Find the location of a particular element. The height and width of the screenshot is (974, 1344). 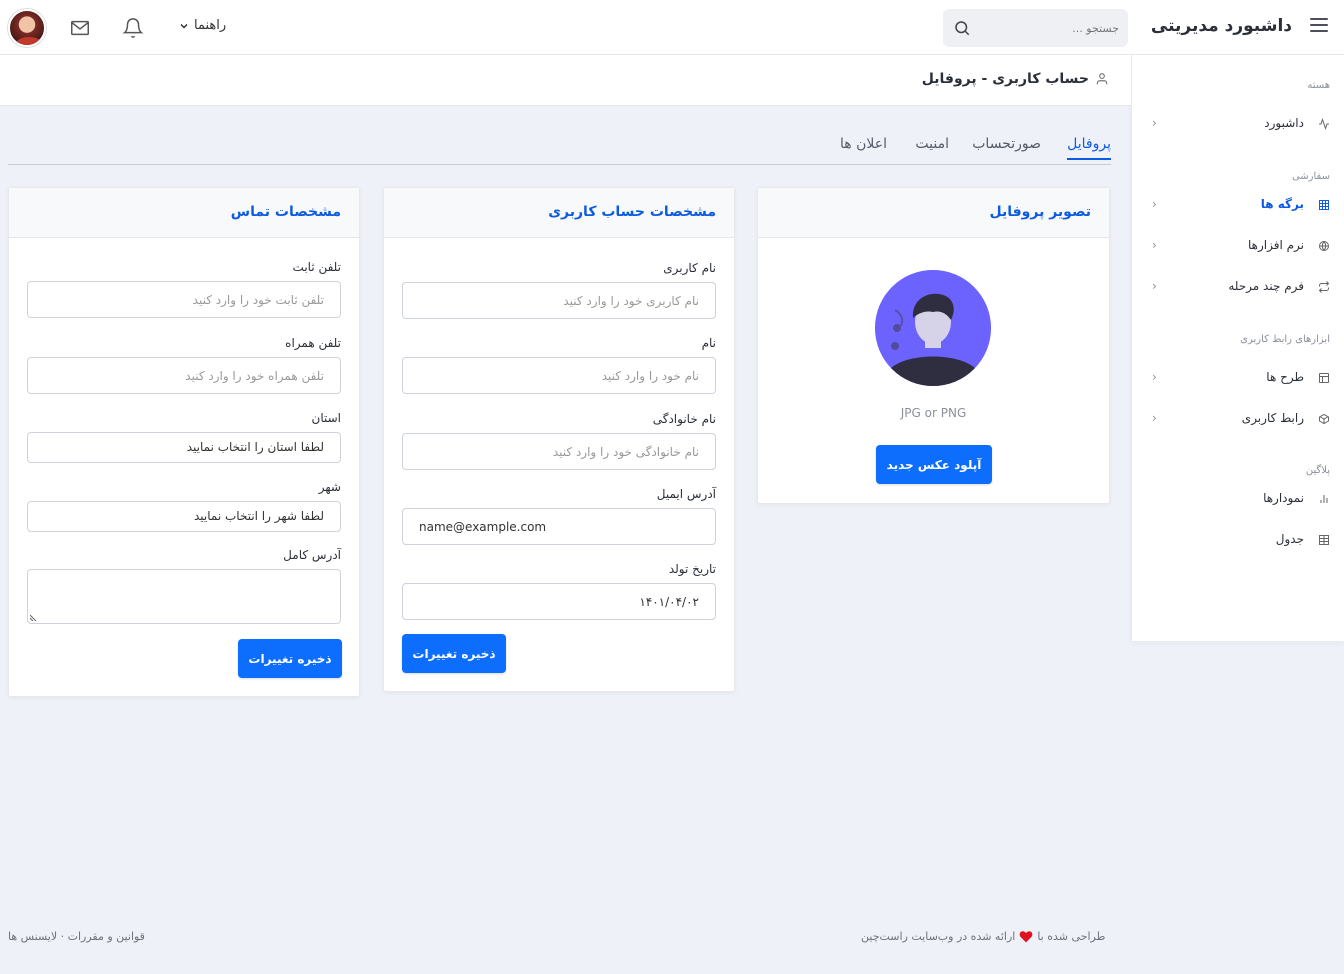

email-label: آدرس ایمیل is located at coordinates (686, 494).